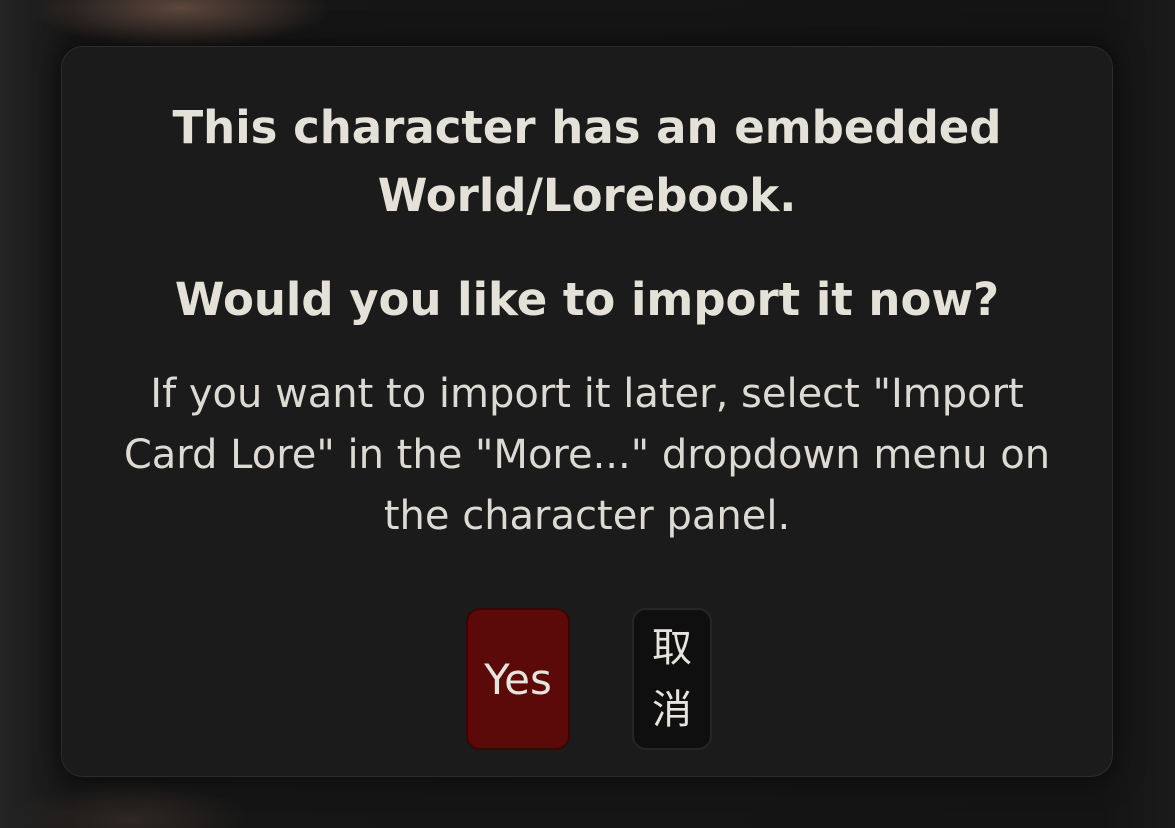 Image resolution: width=1175 pixels, height=828 pixels. What do you see at coordinates (587, 299) in the screenshot?
I see `dialog-question: Would you like to import it now?` at bounding box center [587, 299].